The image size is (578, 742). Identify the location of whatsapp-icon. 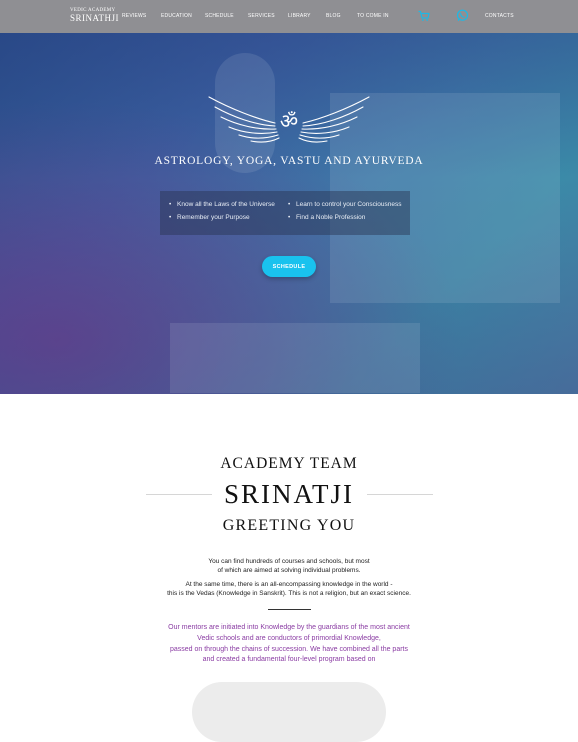
(462, 15).